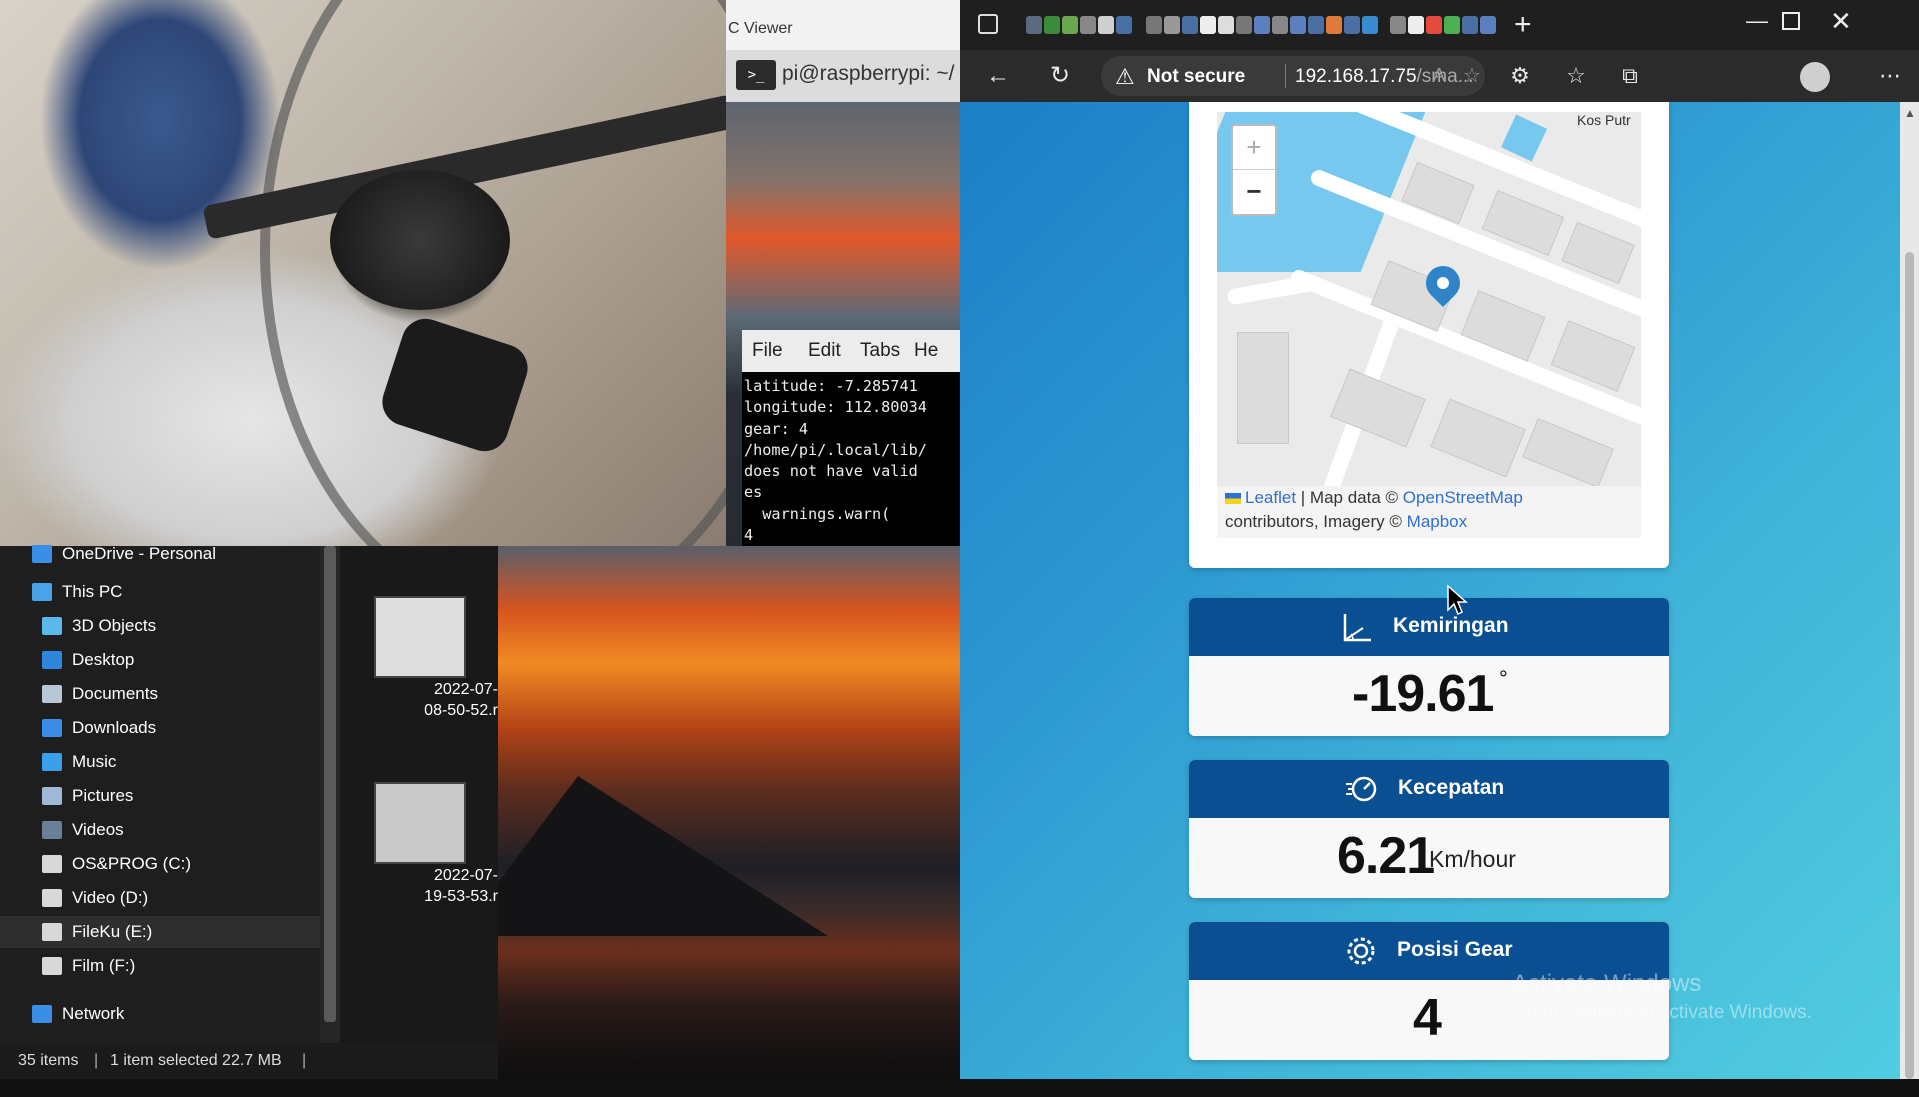 The image size is (1919, 1097). Describe the element at coordinates (1463, 497) in the screenshot. I see `openstreetmap-link: OpenStreetMap` at that location.